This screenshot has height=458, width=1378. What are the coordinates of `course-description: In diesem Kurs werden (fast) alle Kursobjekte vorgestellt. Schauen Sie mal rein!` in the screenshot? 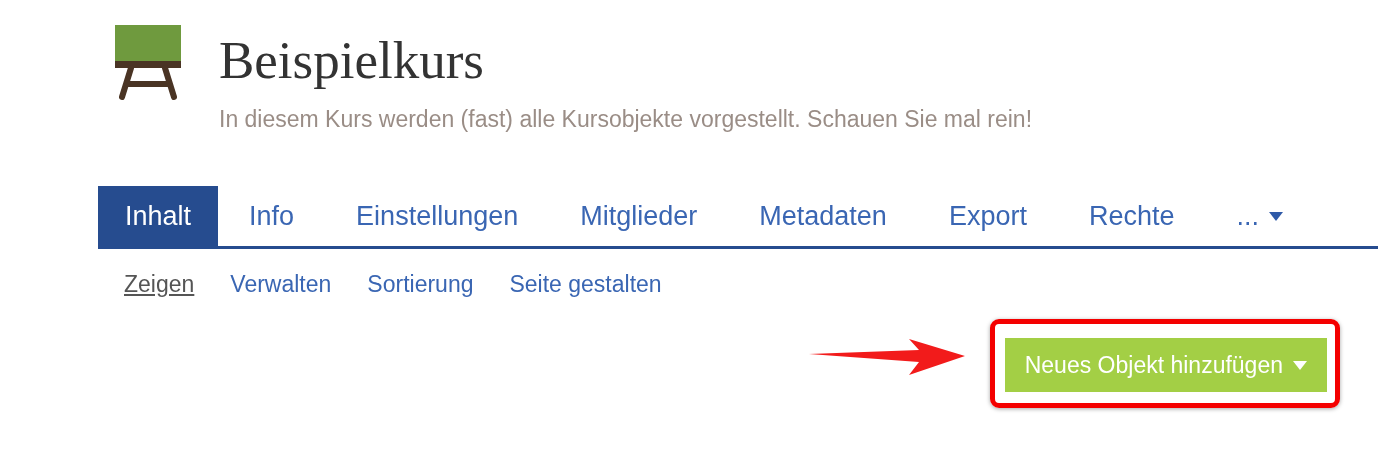 It's located at (626, 119).